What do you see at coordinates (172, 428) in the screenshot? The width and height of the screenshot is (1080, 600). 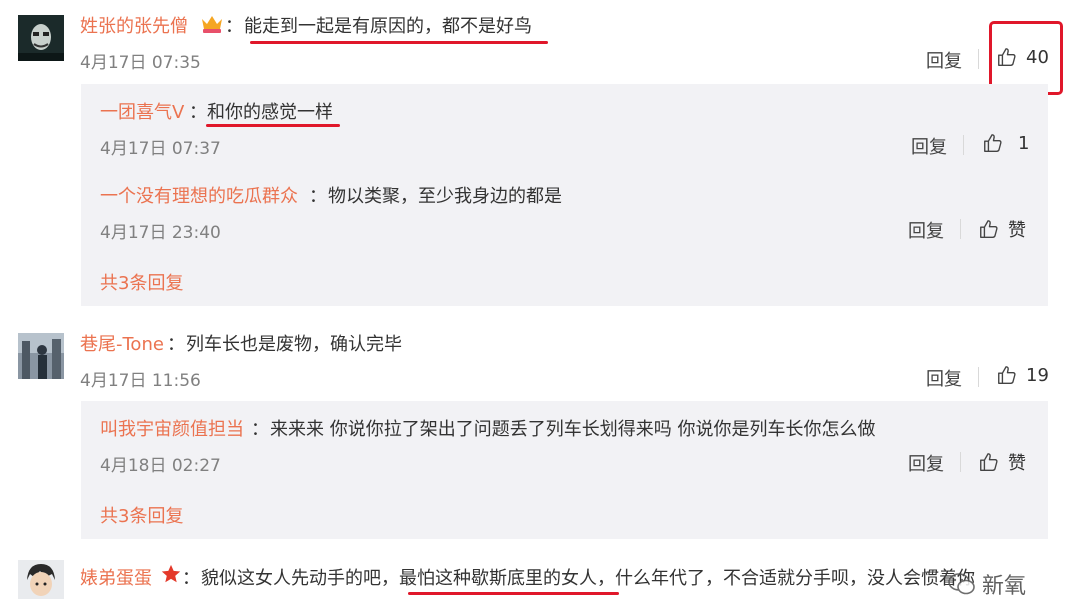 I see `reply-username: 叫我宇宙颜值担当` at bounding box center [172, 428].